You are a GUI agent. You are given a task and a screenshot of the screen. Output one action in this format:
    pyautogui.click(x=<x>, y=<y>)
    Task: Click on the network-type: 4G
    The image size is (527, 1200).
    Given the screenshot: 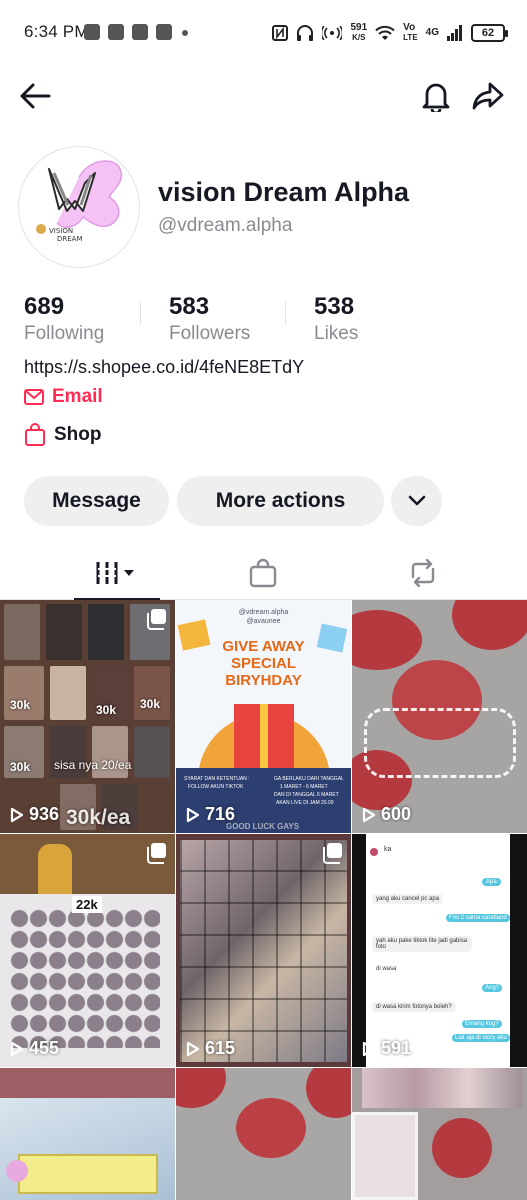 What is the action you would take?
    pyautogui.click(x=432, y=32)
    